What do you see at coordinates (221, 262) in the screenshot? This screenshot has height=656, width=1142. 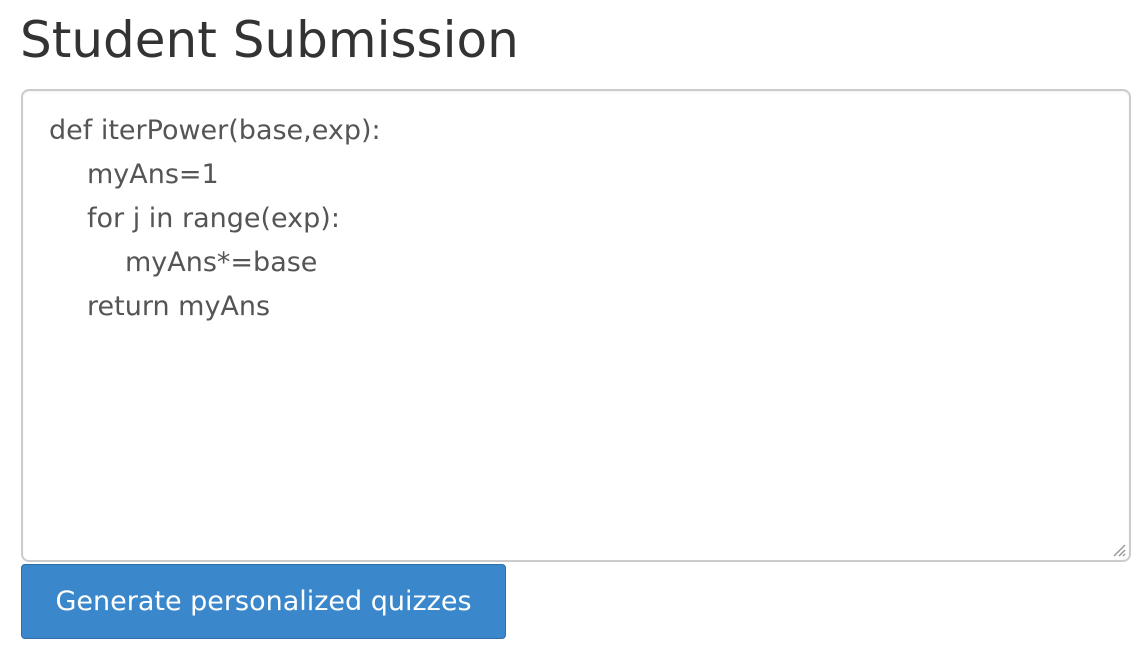 I see `code-line: myAns*=base` at bounding box center [221, 262].